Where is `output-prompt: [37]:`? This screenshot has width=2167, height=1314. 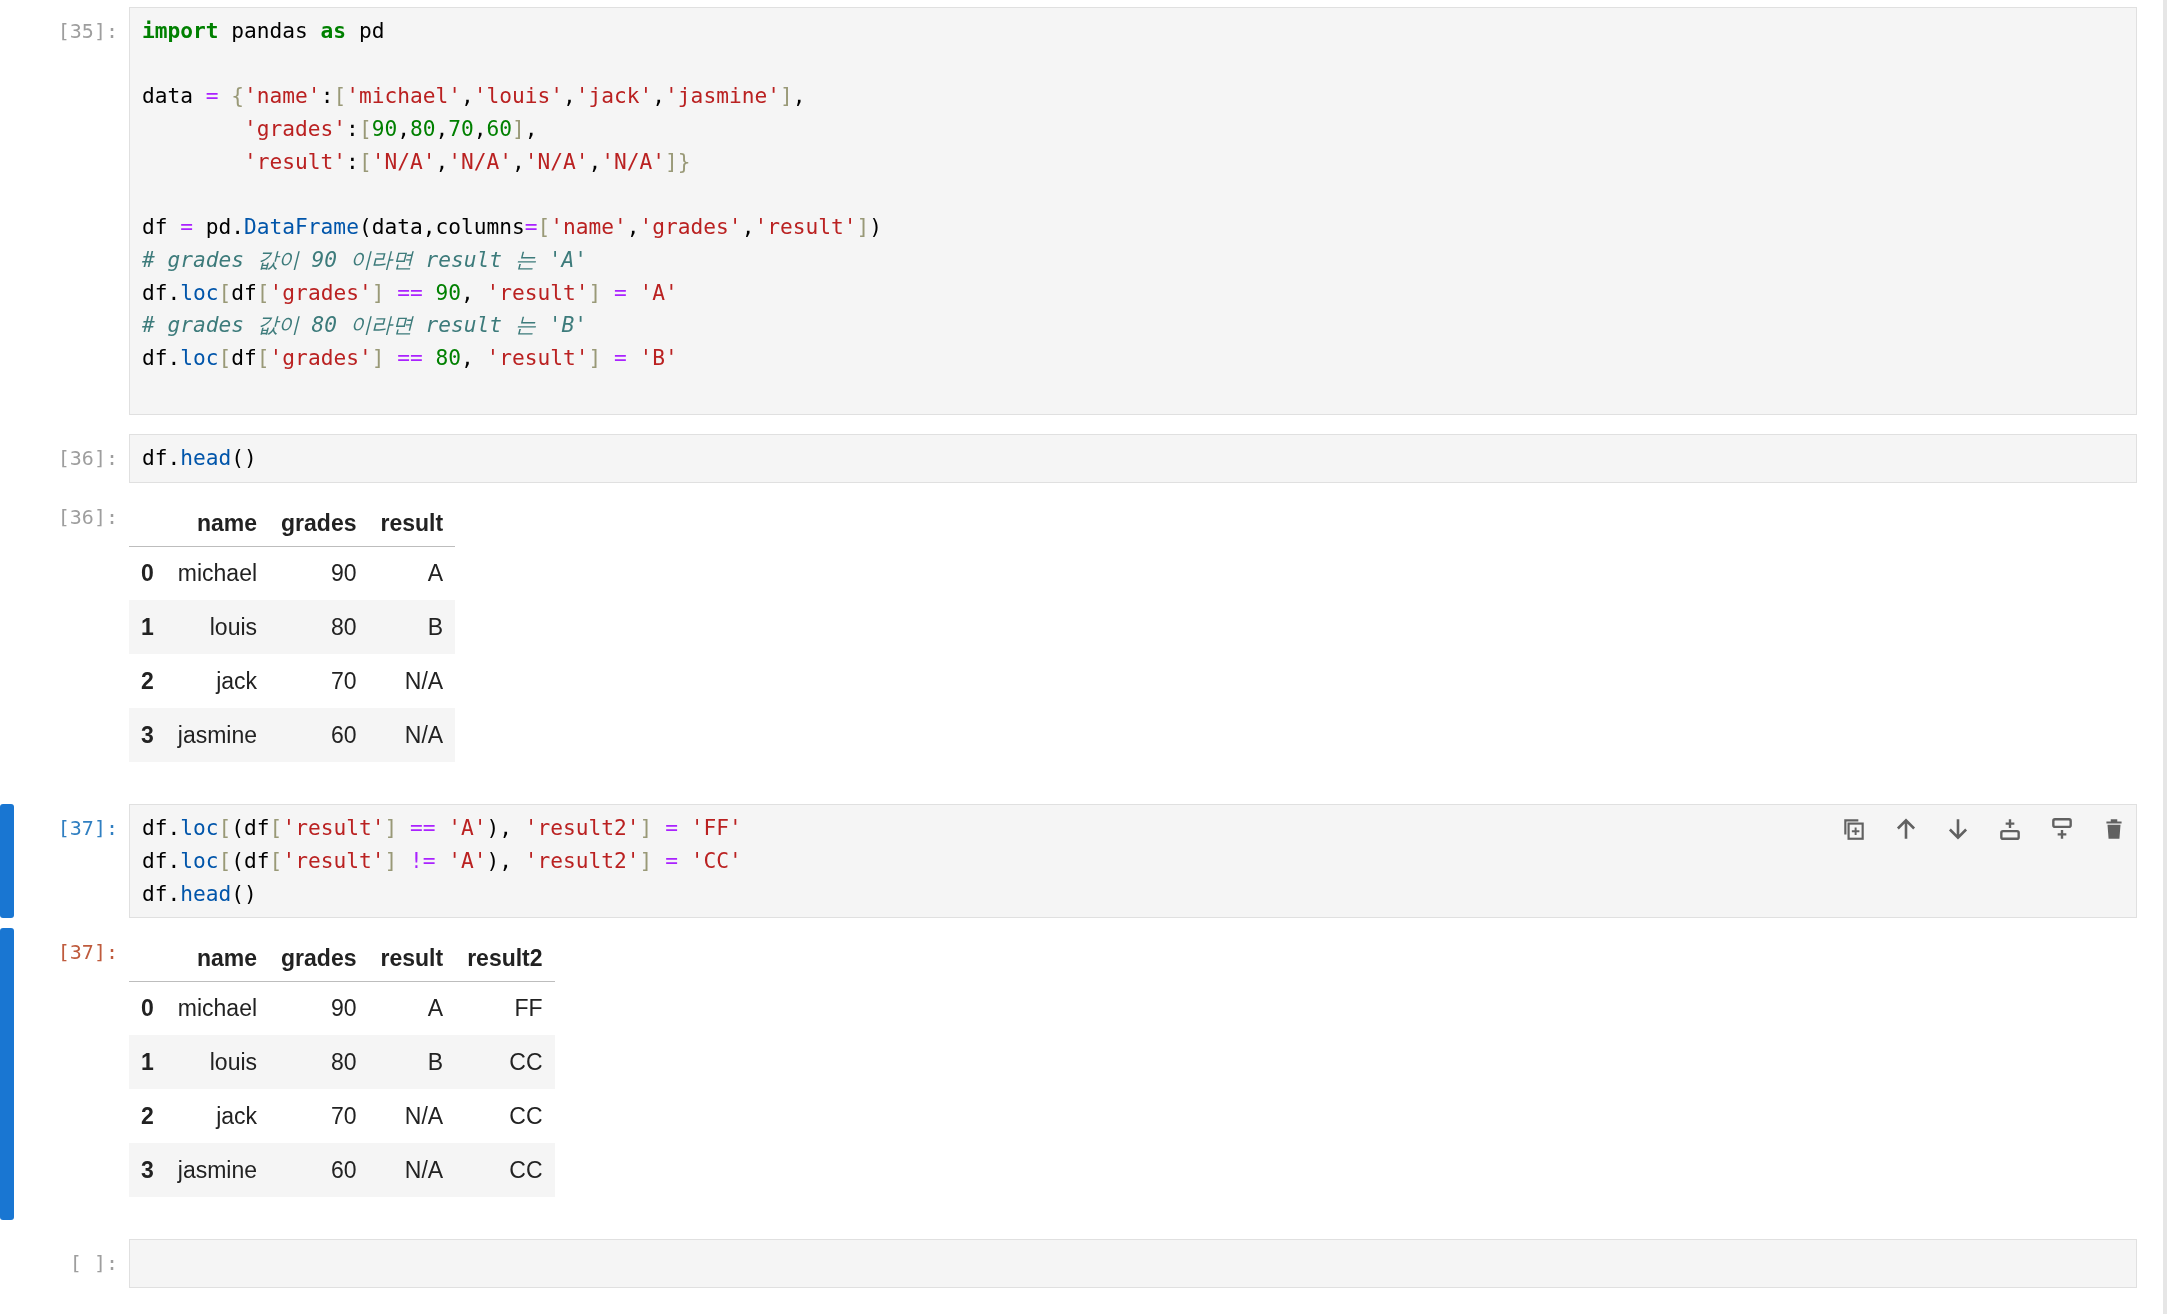
output-prompt: [37]: is located at coordinates (87, 953).